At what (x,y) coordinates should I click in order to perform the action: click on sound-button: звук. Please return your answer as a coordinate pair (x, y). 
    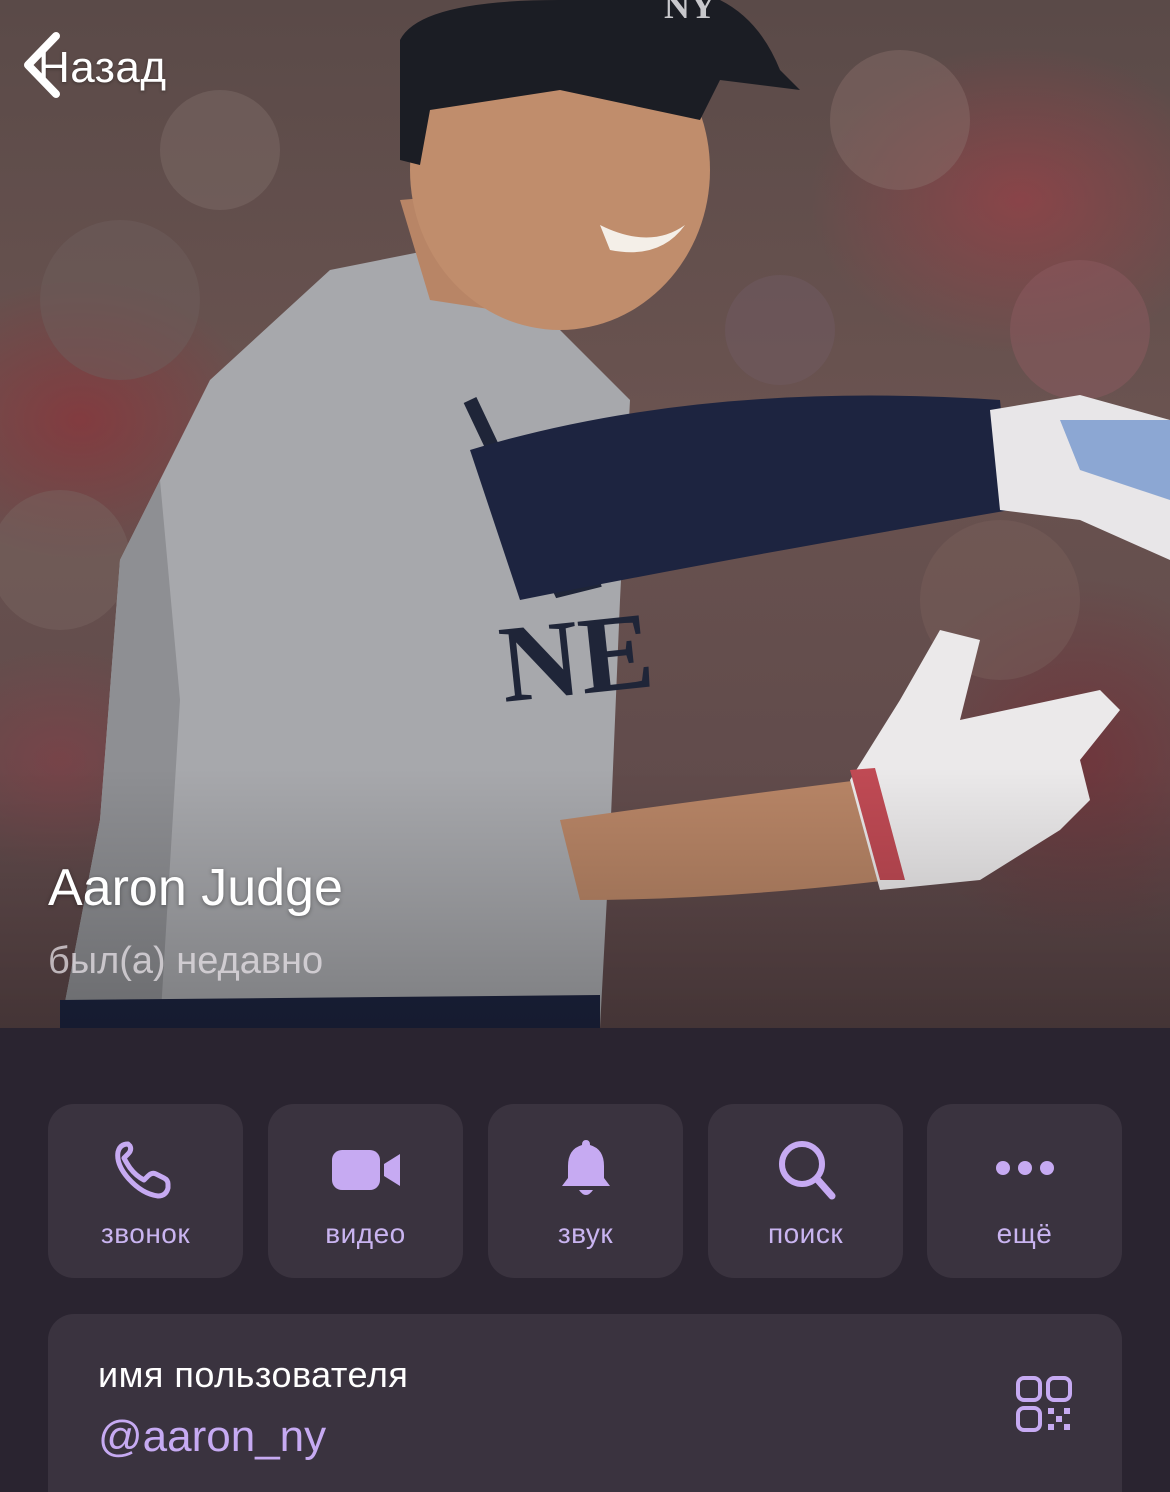
    Looking at the image, I should click on (585, 1191).